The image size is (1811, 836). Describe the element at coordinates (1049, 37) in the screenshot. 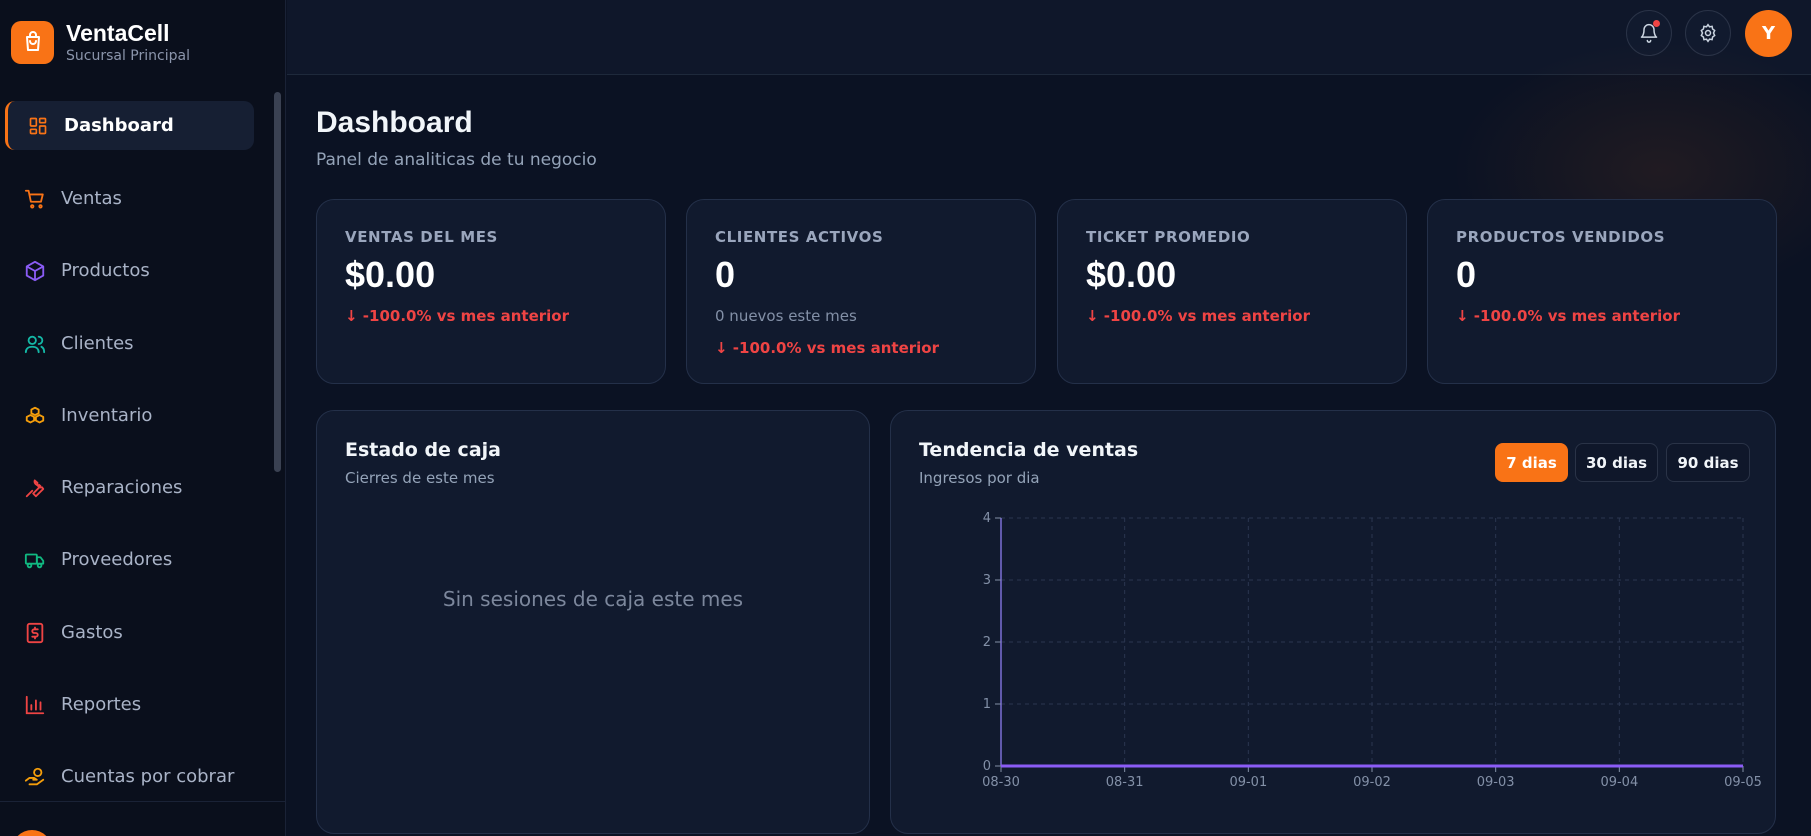

I see `top-bar` at that location.